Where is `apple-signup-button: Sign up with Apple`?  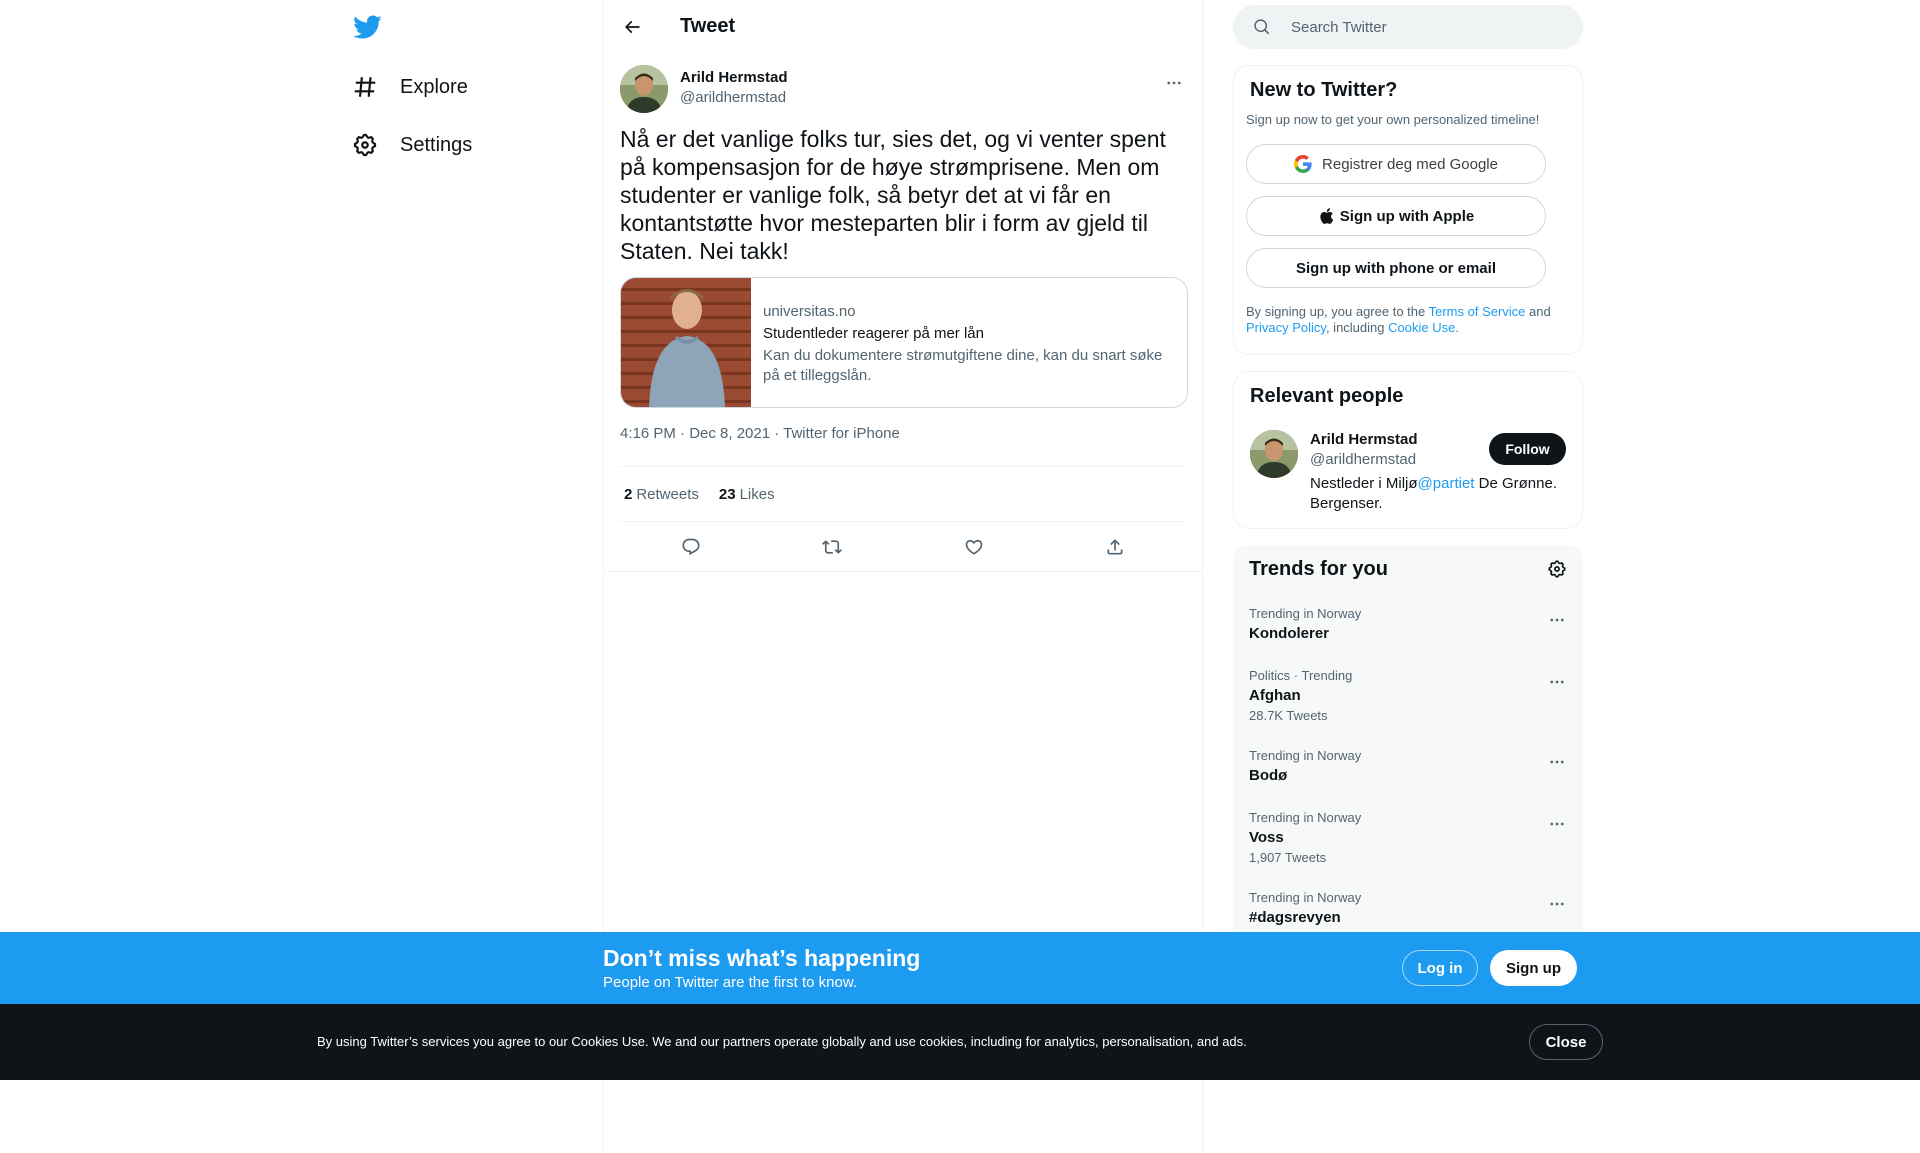
apple-signup-button: Sign up with Apple is located at coordinates (1396, 216).